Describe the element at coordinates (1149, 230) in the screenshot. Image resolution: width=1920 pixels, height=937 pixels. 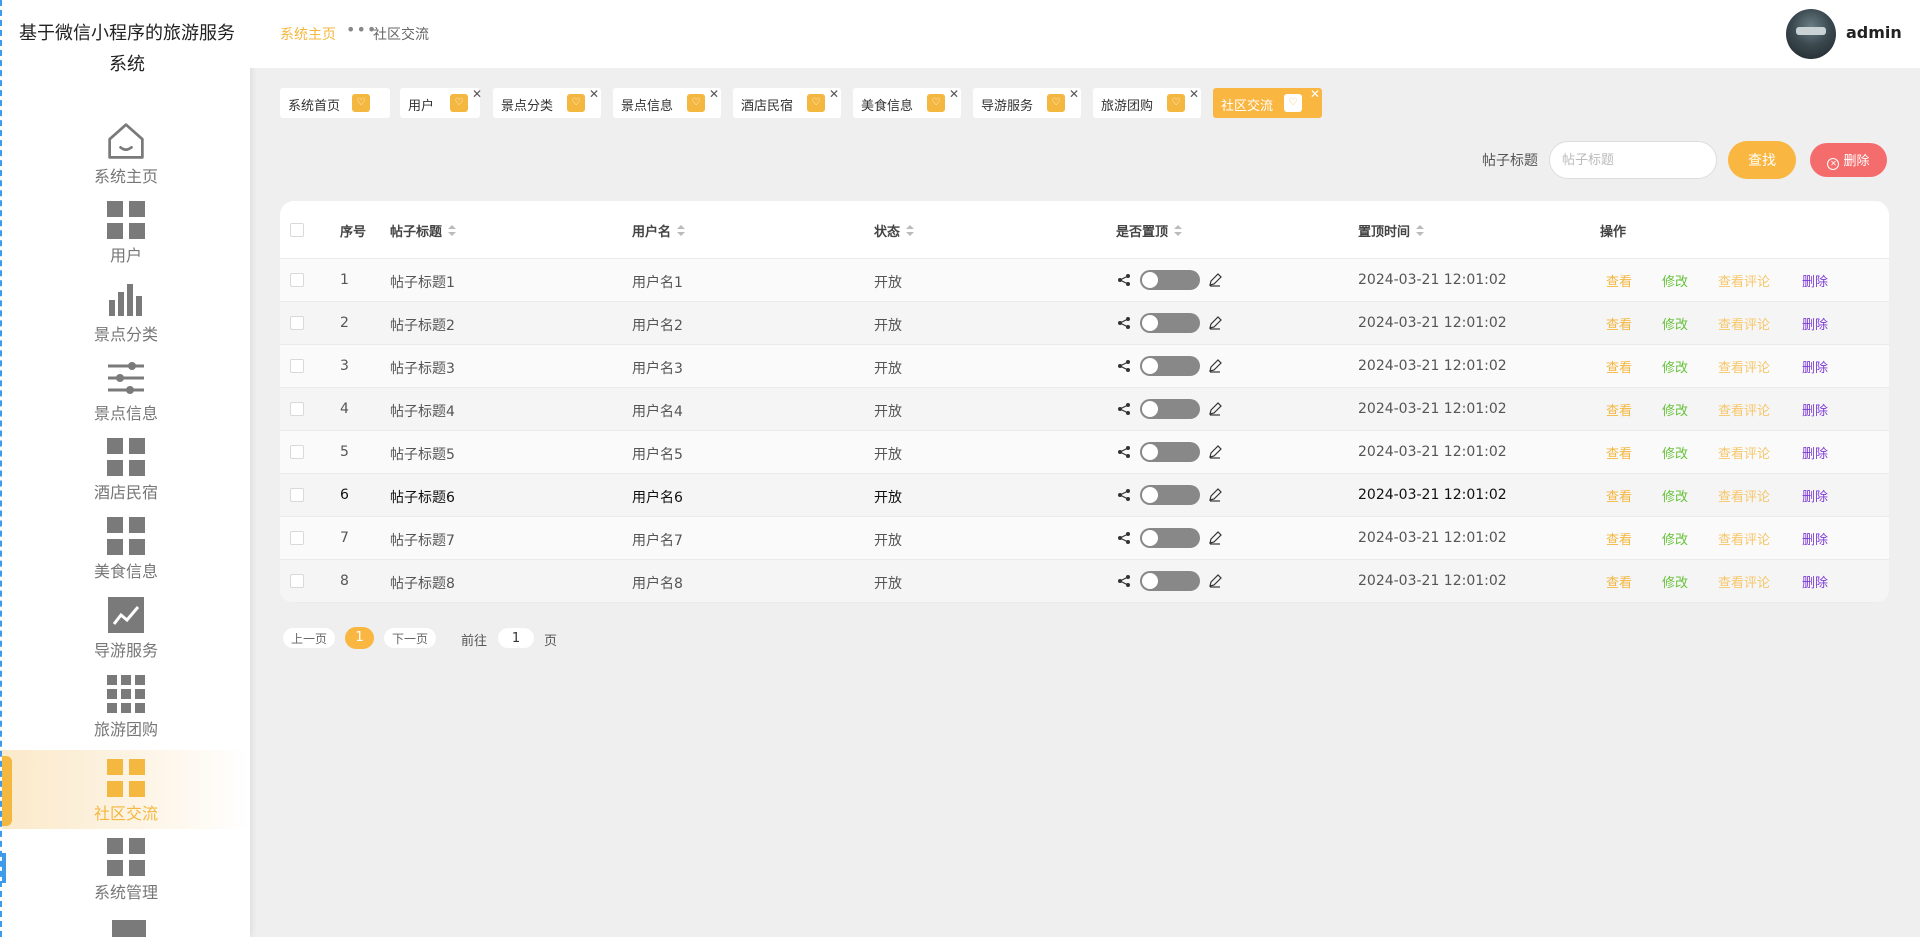
I see `column-header-pinned: 是否置顶` at that location.